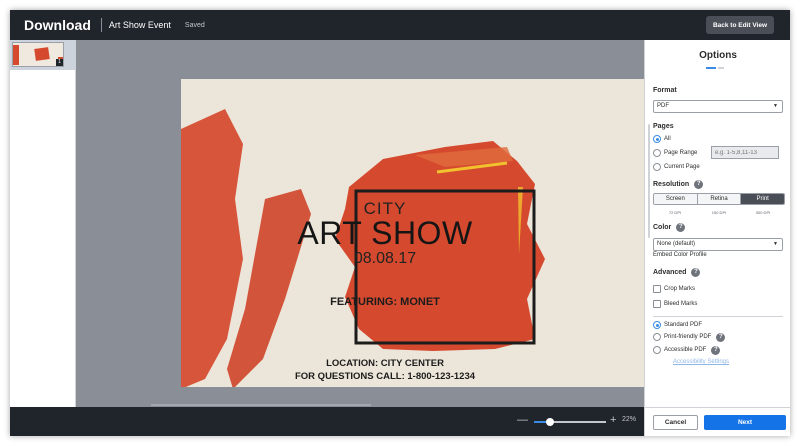 The width and height of the screenshot is (800, 446). What do you see at coordinates (675, 422) in the screenshot?
I see `cancel-button: Cancel` at bounding box center [675, 422].